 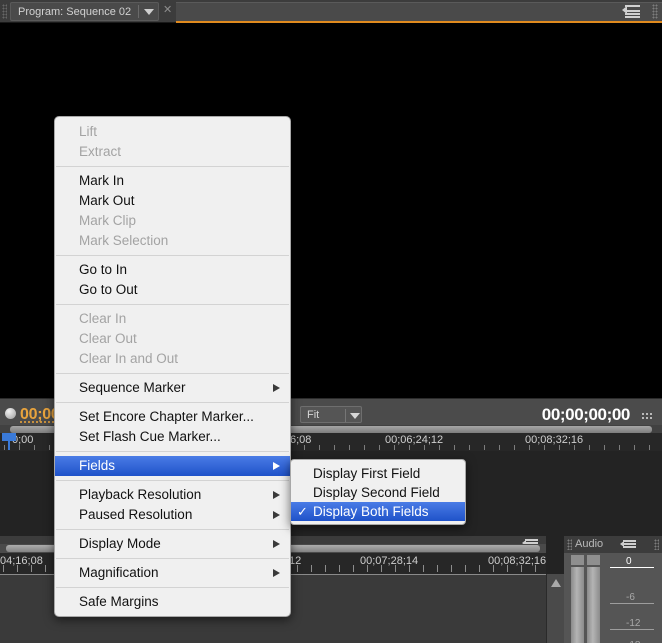 I want to click on meter-clip-indicator-left, so click(x=577, y=560).